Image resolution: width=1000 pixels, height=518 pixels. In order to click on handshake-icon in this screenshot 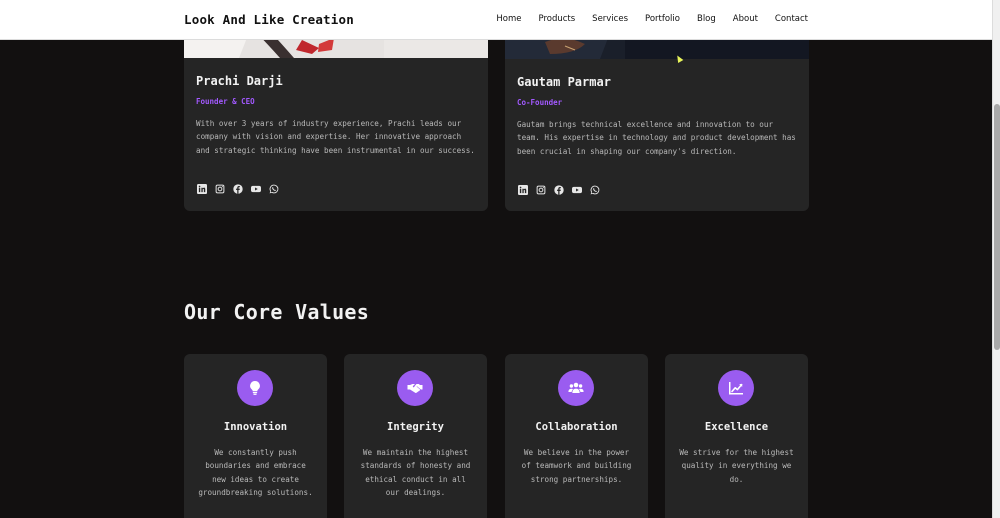, I will do `click(415, 388)`.